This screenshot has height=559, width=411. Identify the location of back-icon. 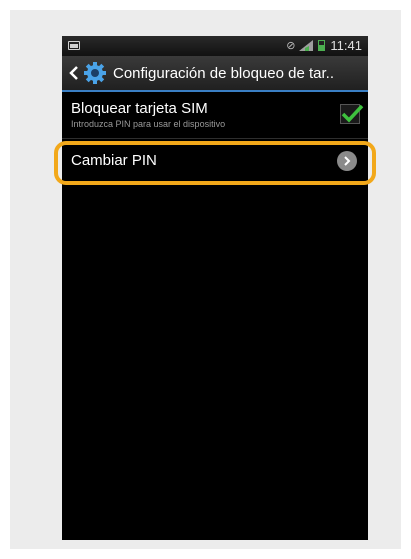
(74, 73).